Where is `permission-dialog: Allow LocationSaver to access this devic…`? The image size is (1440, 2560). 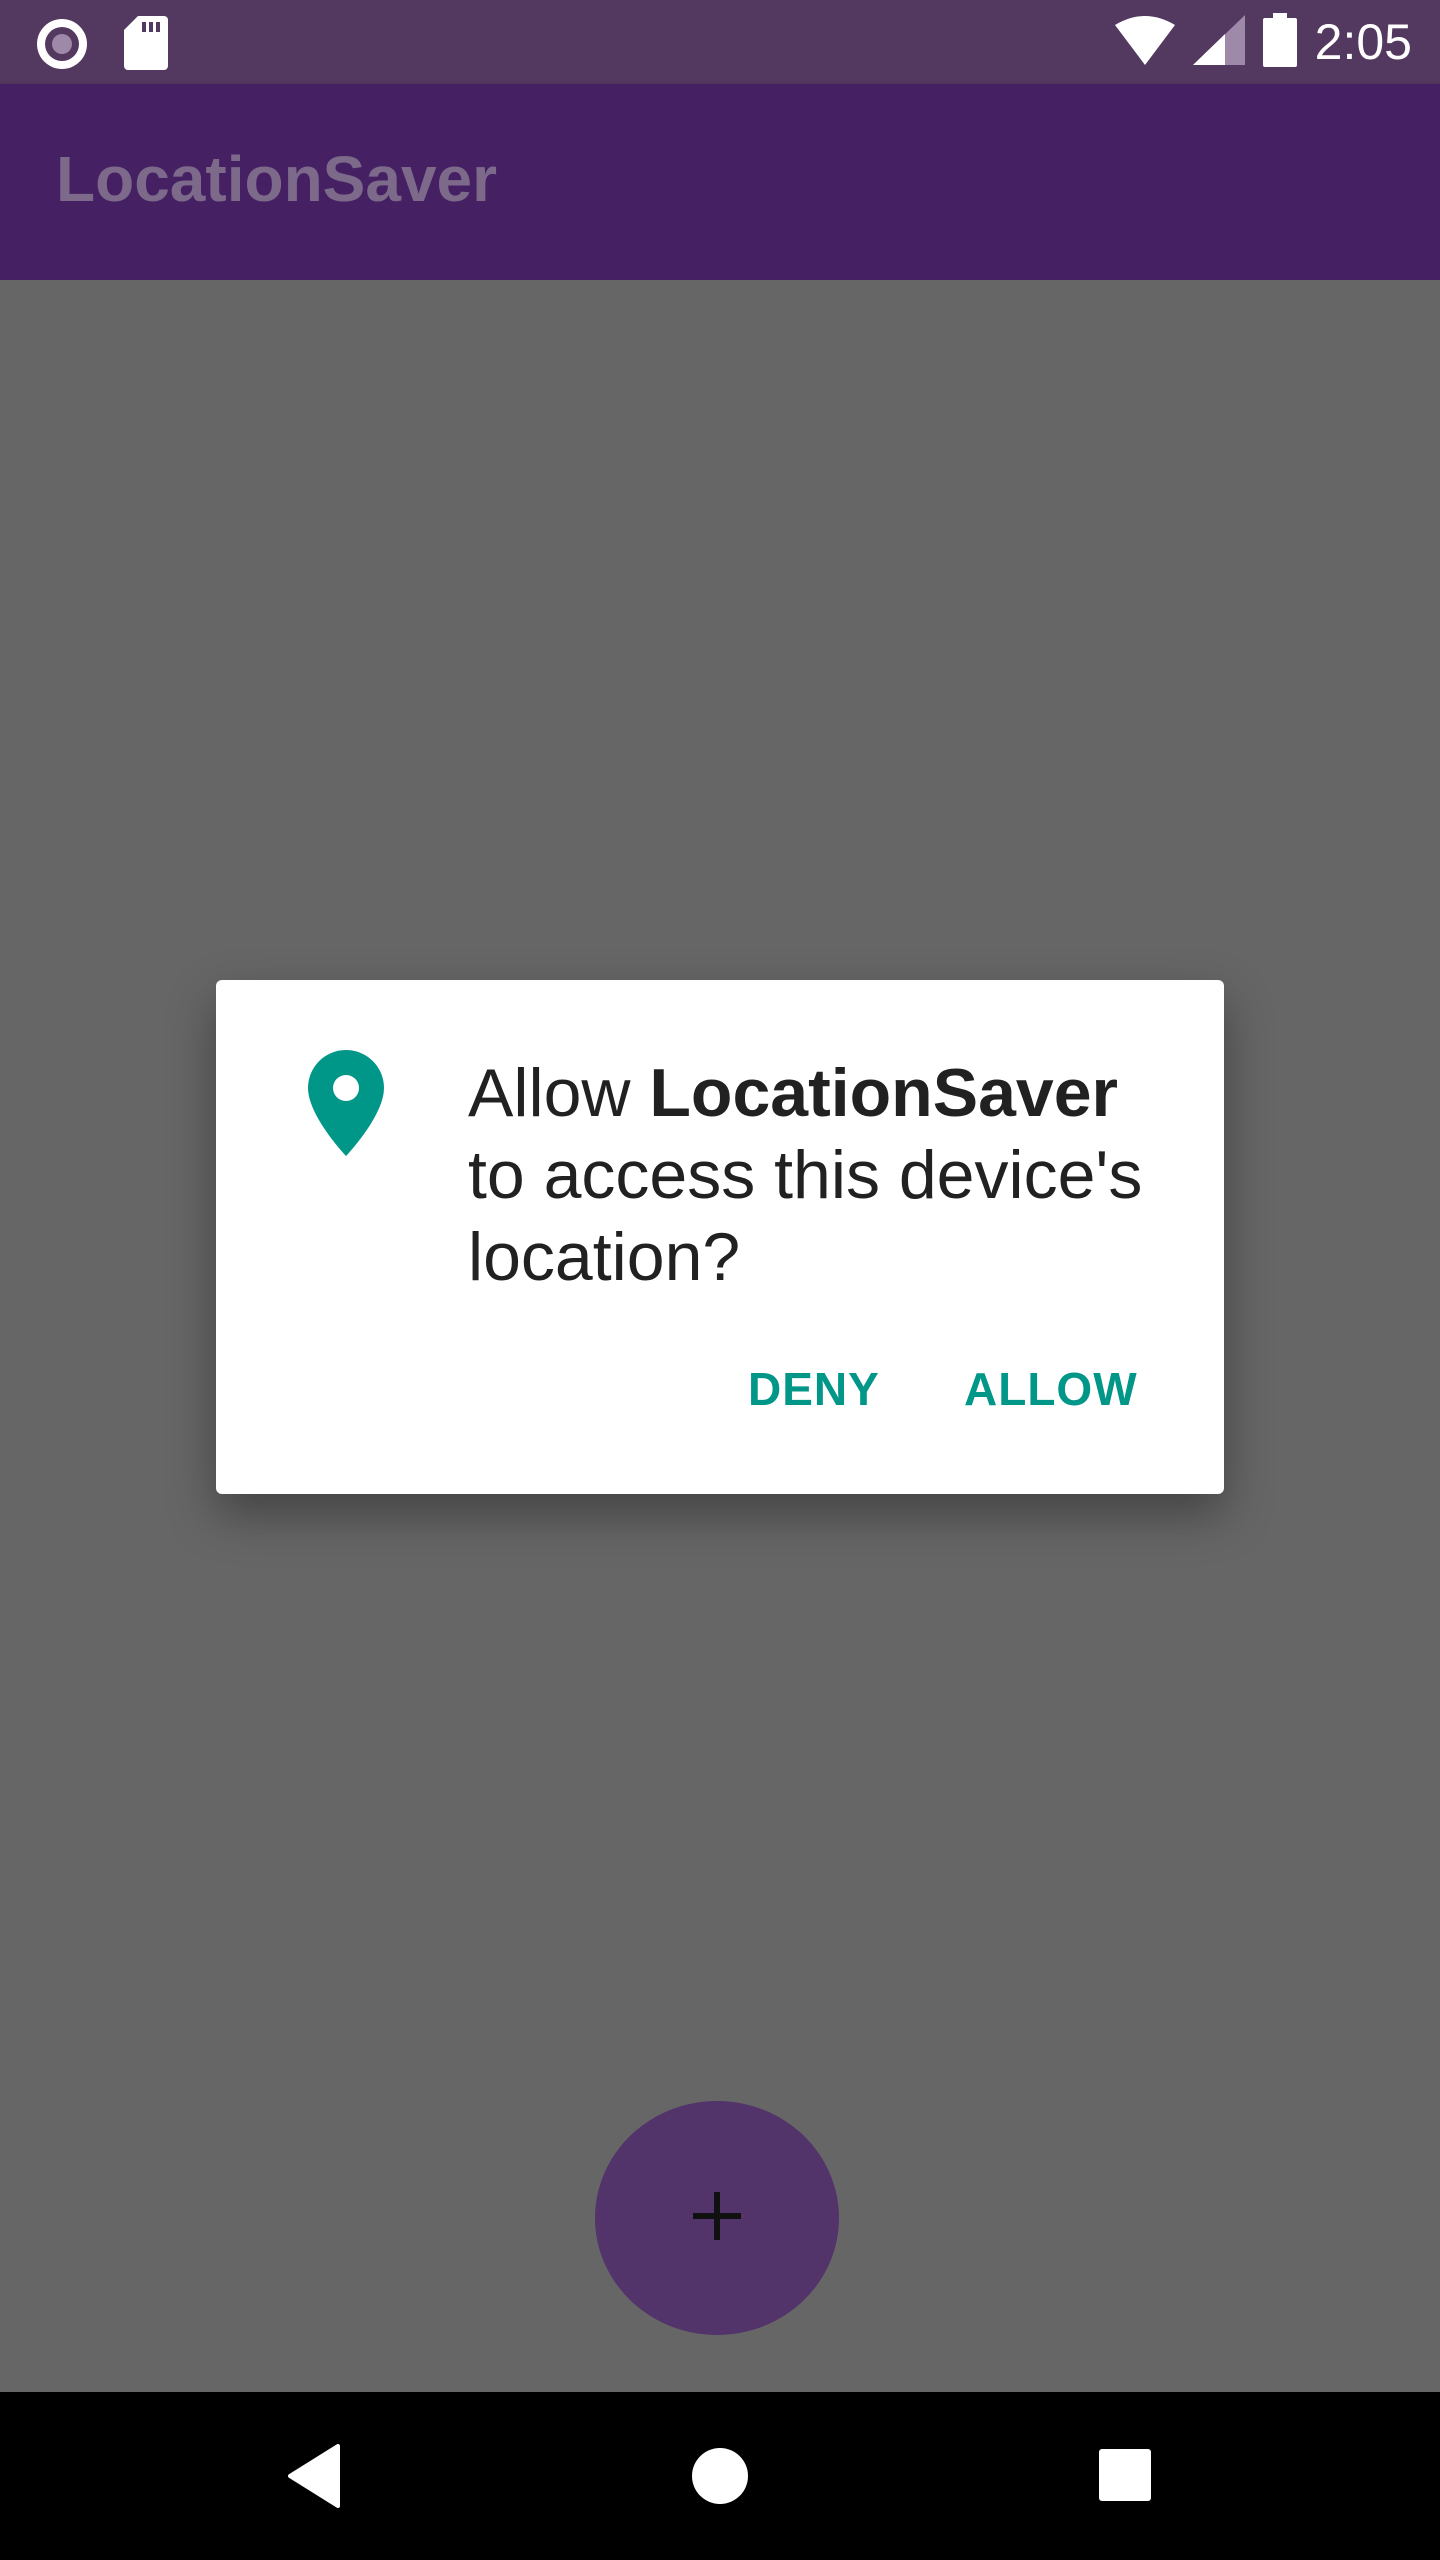
permission-dialog: Allow LocationSaver to access this devic… is located at coordinates (720, 1237).